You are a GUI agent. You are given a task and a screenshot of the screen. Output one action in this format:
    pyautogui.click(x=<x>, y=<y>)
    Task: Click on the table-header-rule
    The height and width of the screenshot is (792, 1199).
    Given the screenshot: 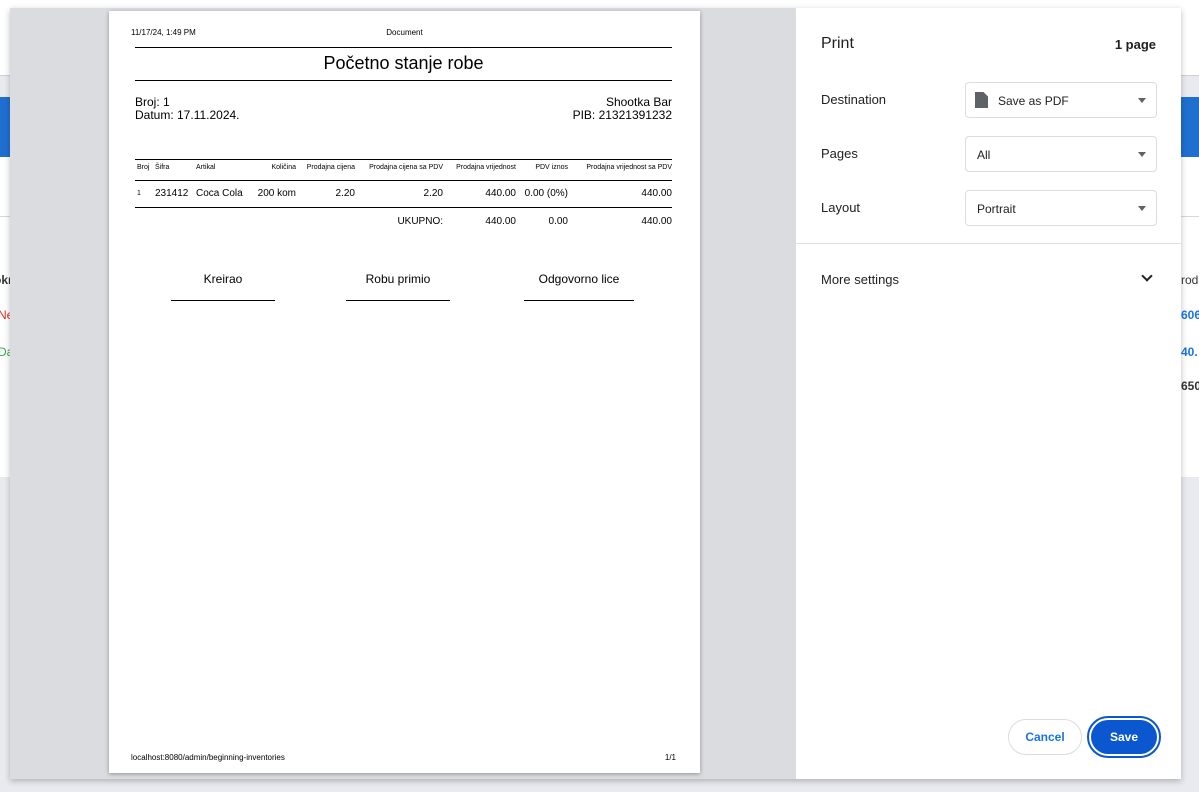 What is the action you would take?
    pyautogui.click(x=403, y=180)
    